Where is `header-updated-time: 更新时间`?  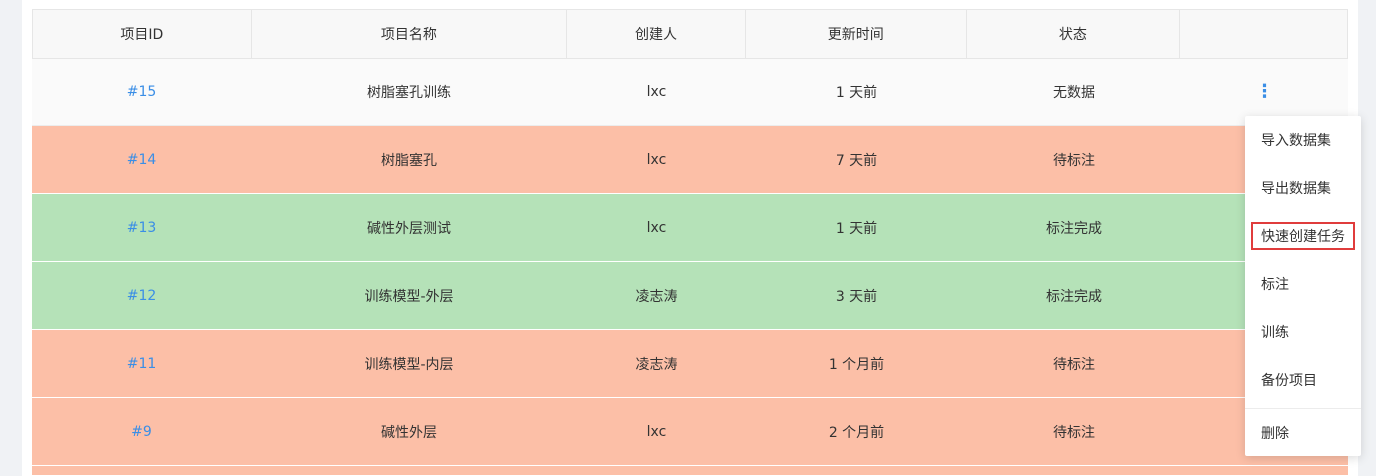
header-updated-time: 更新时间 is located at coordinates (856, 34).